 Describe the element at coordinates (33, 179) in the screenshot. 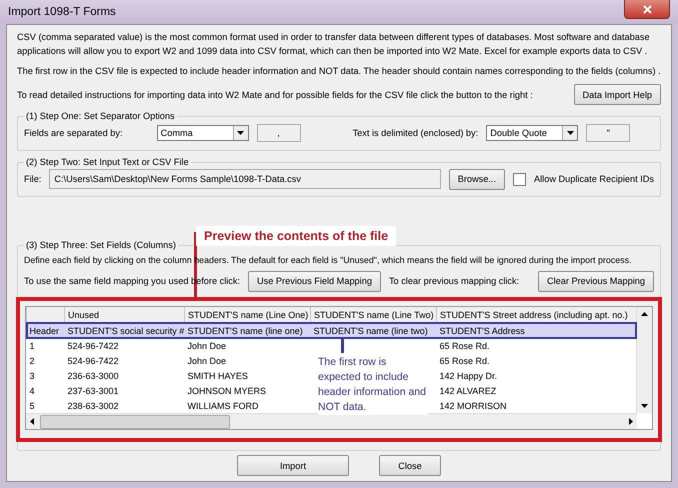

I see `field-label: File:` at that location.